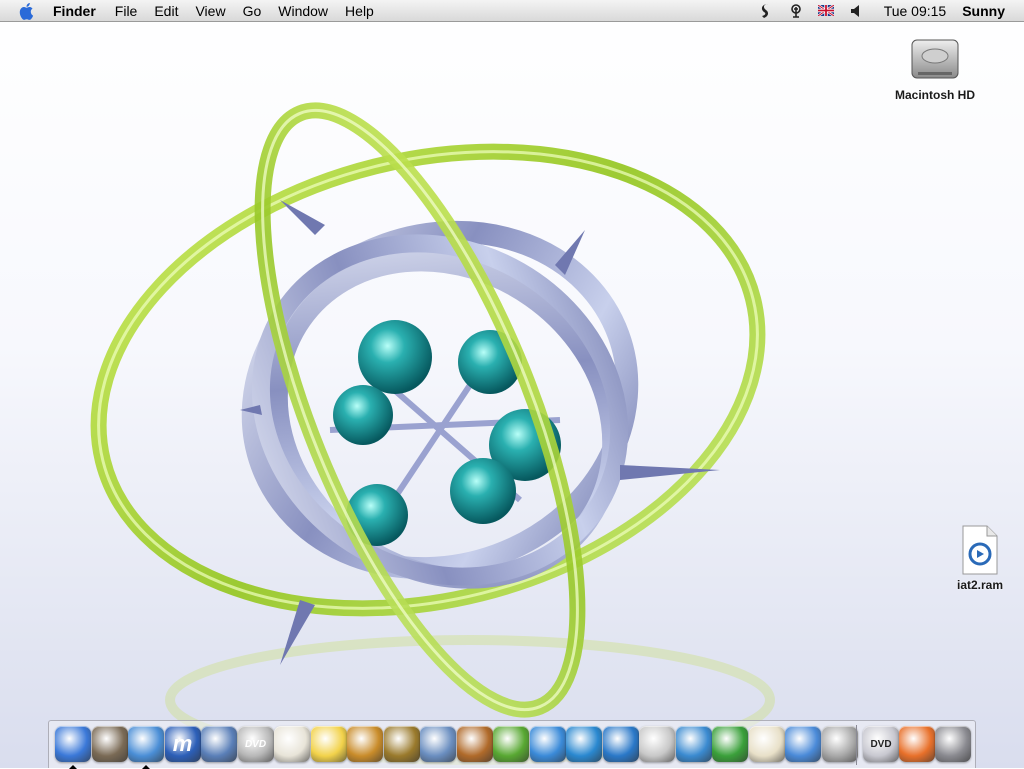  I want to click on volume-icon, so click(856, 11).